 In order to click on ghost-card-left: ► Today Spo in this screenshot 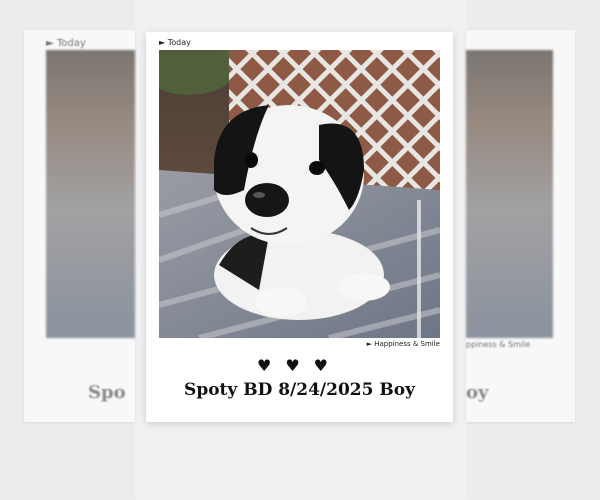, I will do `click(79, 226)`.